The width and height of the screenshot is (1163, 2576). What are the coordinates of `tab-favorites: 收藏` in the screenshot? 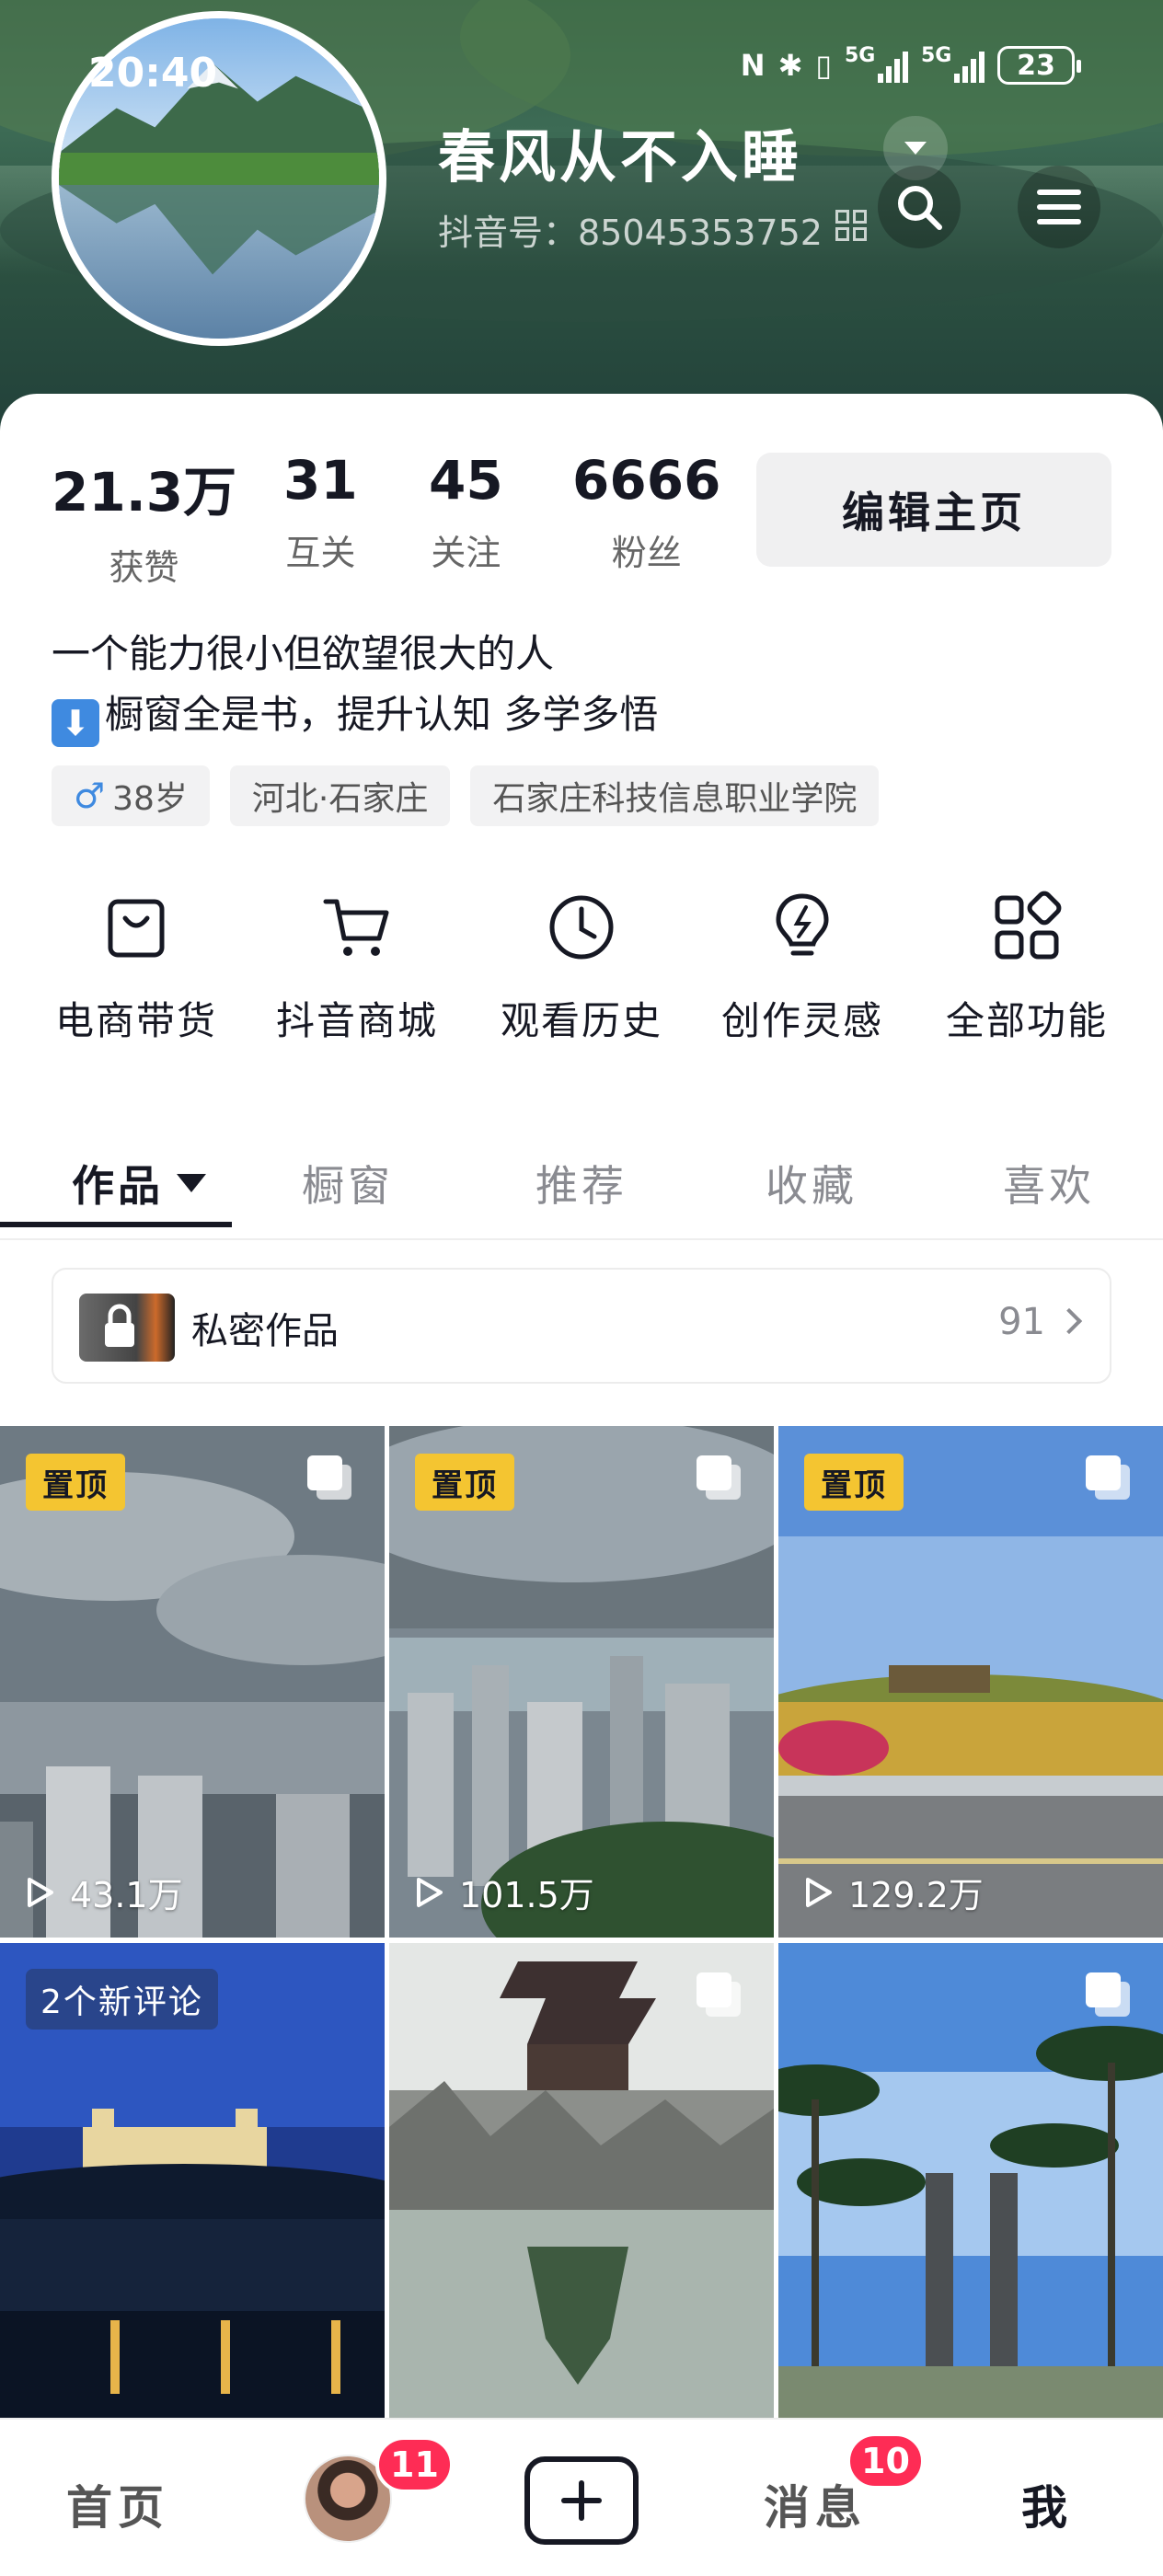 It's located at (812, 1183).